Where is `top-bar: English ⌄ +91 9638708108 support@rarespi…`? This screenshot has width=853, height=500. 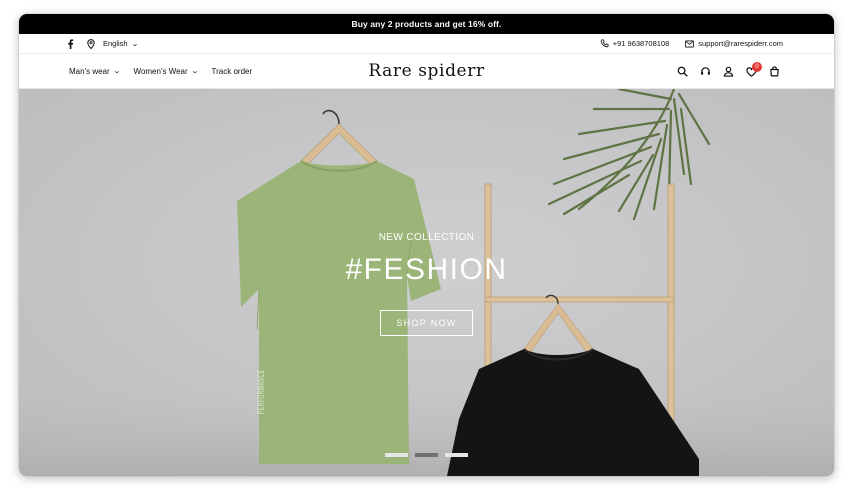
top-bar: English ⌄ +91 9638708108 support@rarespi… is located at coordinates (426, 44).